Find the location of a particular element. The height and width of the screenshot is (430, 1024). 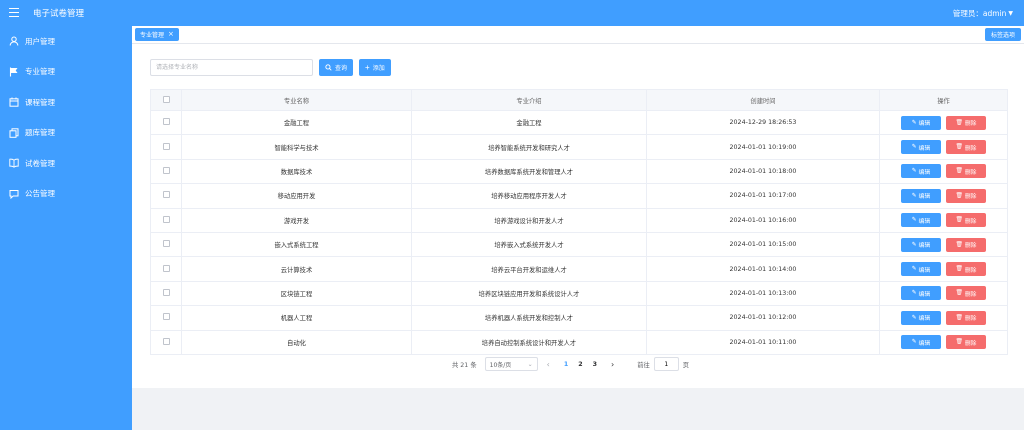

major-intro-cell: 培养云平台开发和运维人才 is located at coordinates (529, 269).